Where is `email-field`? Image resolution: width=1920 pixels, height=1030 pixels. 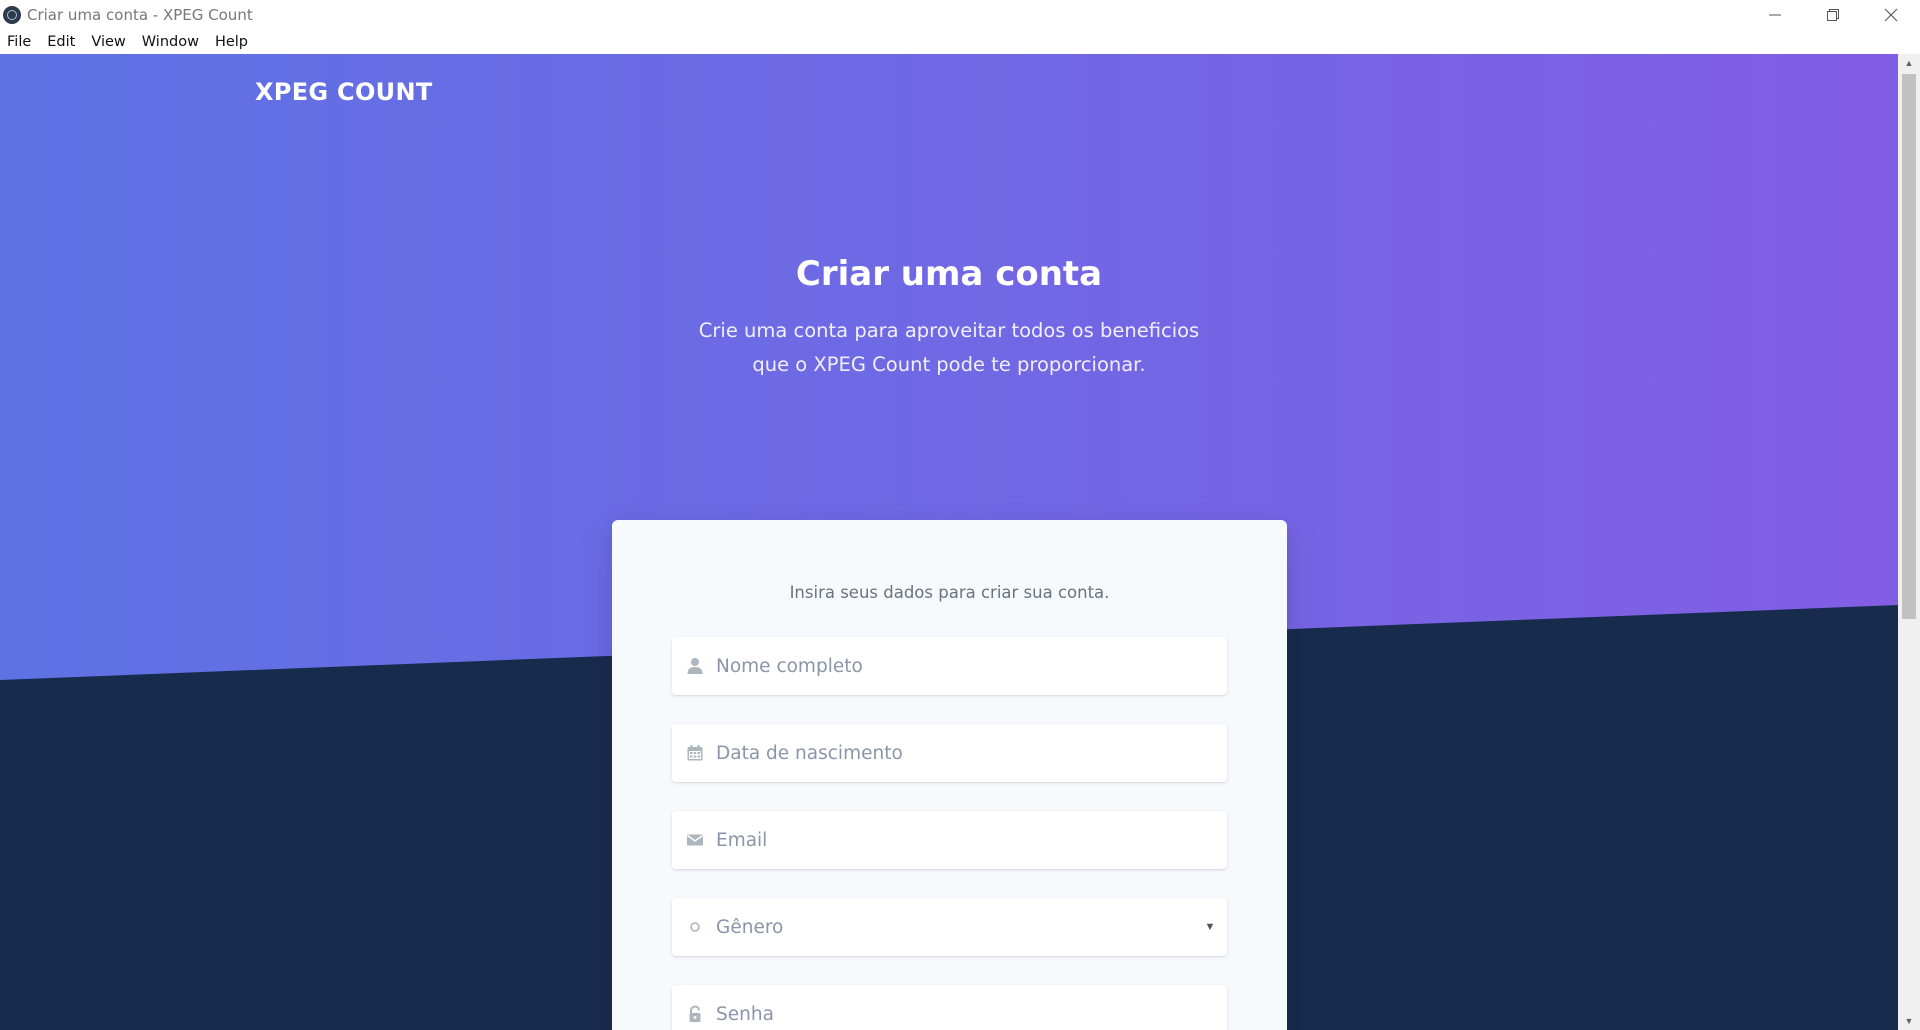 email-field is located at coordinates (949, 840).